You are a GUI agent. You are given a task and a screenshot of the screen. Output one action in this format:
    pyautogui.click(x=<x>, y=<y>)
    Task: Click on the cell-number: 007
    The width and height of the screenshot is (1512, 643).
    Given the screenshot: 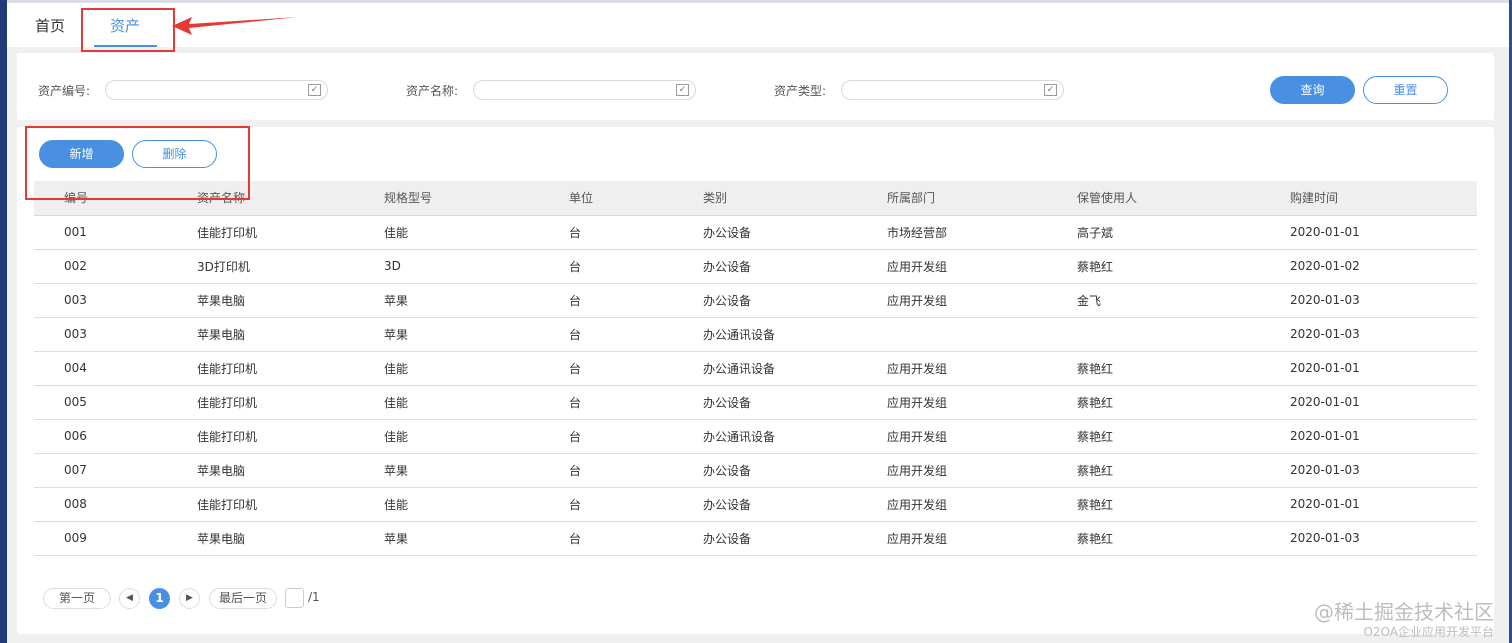 What is the action you would take?
    pyautogui.click(x=115, y=470)
    